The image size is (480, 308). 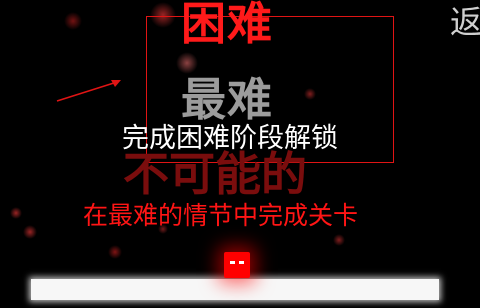 What do you see at coordinates (230, 138) in the screenshot?
I see `unlock-message: 完成困难阶段解锁` at bounding box center [230, 138].